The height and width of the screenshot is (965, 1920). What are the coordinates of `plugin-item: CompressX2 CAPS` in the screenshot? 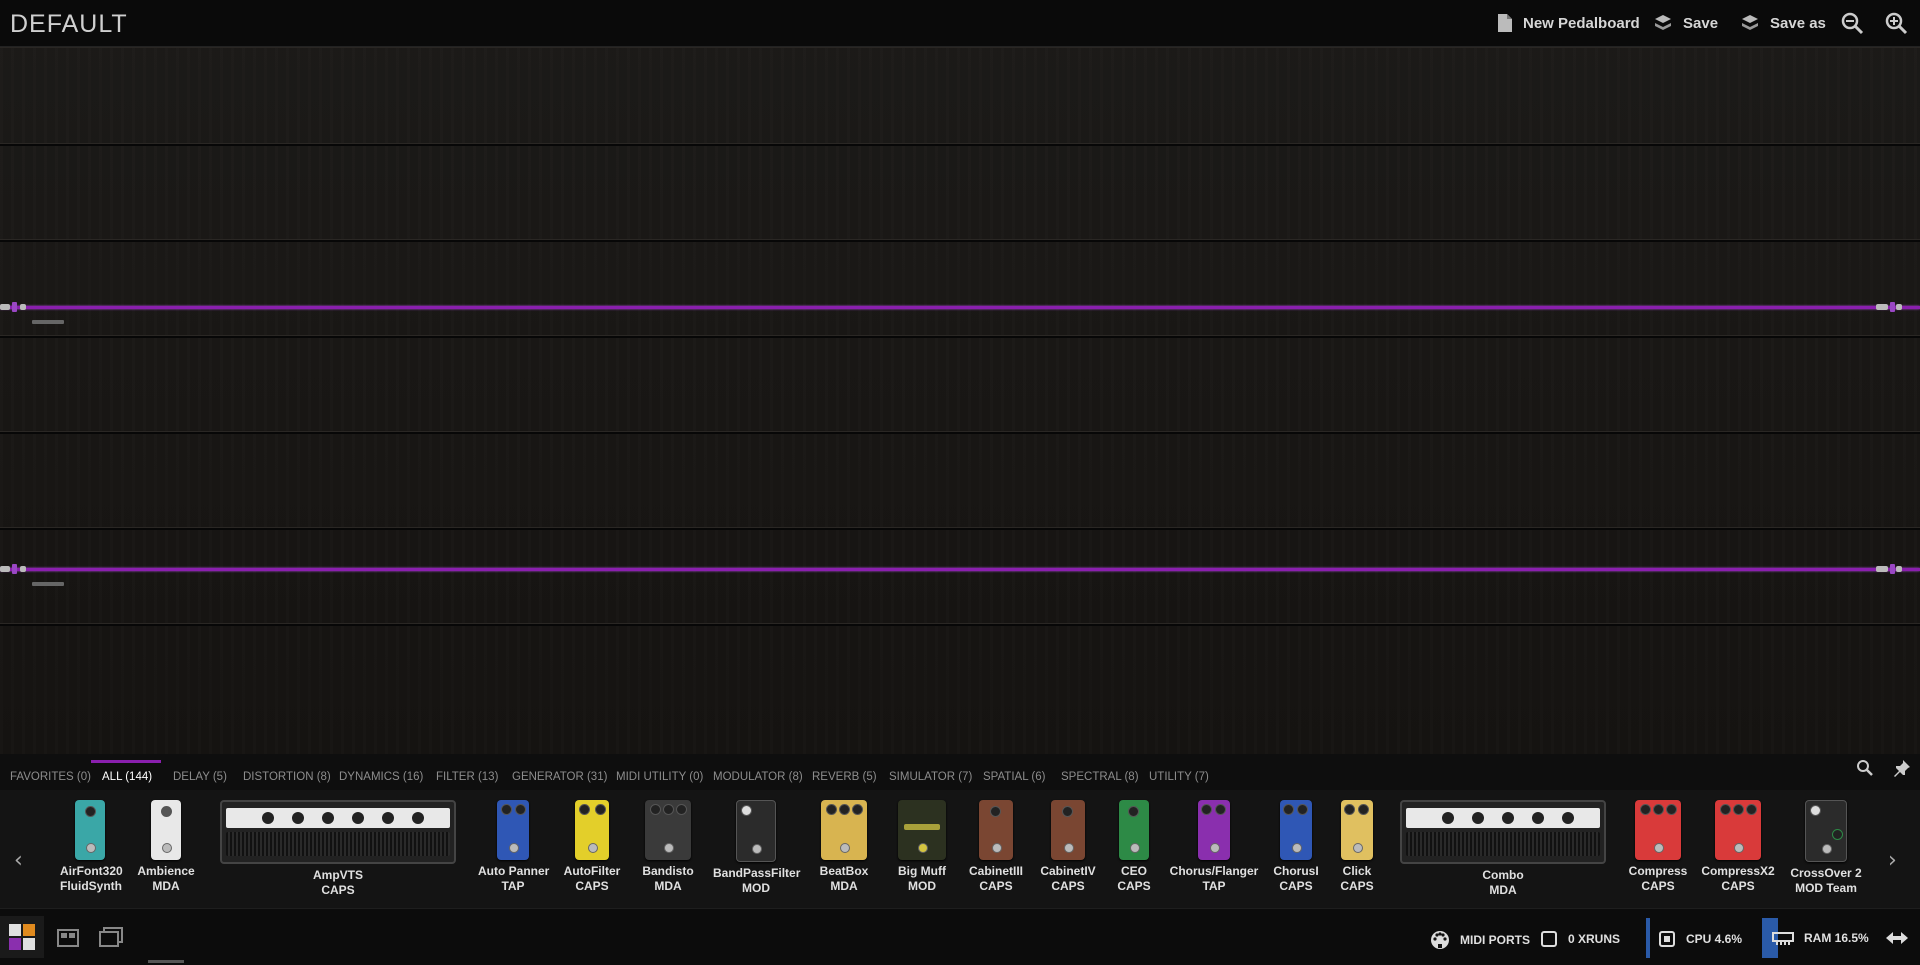 It's located at (1738, 847).